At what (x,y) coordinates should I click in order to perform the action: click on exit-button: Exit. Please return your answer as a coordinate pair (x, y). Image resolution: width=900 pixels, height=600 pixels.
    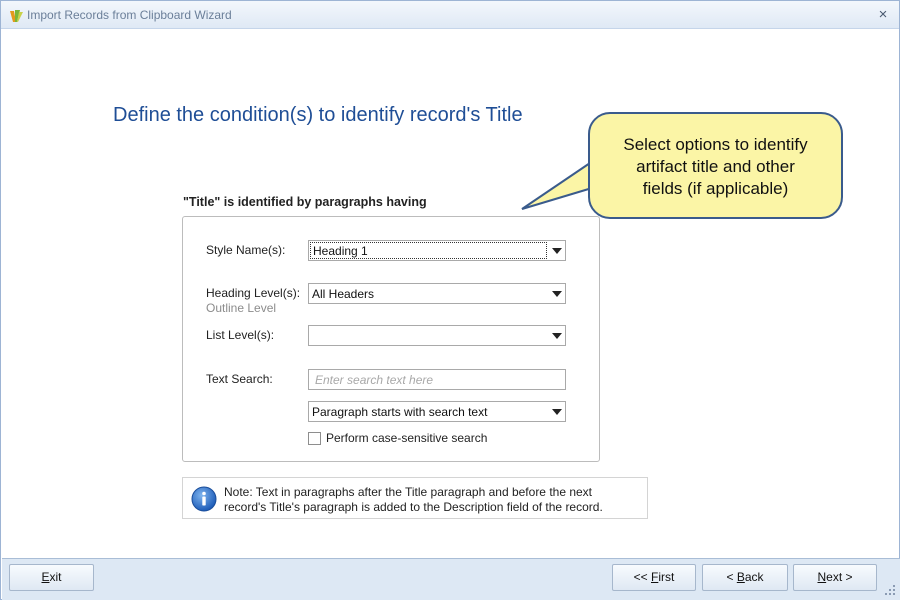
    Looking at the image, I should click on (51, 577).